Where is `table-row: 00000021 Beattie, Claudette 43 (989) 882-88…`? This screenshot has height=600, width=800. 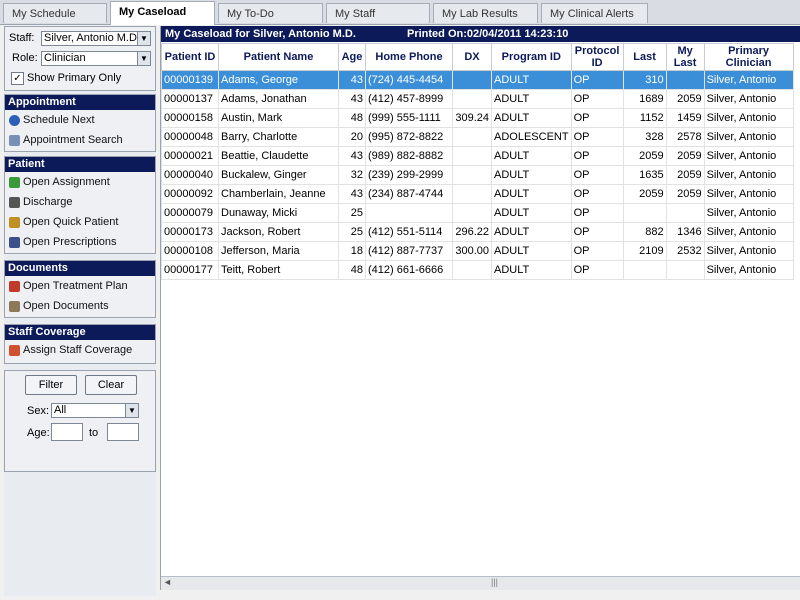 table-row: 00000021 Beattie, Claudette 43 (989) 882-88… is located at coordinates (477, 156).